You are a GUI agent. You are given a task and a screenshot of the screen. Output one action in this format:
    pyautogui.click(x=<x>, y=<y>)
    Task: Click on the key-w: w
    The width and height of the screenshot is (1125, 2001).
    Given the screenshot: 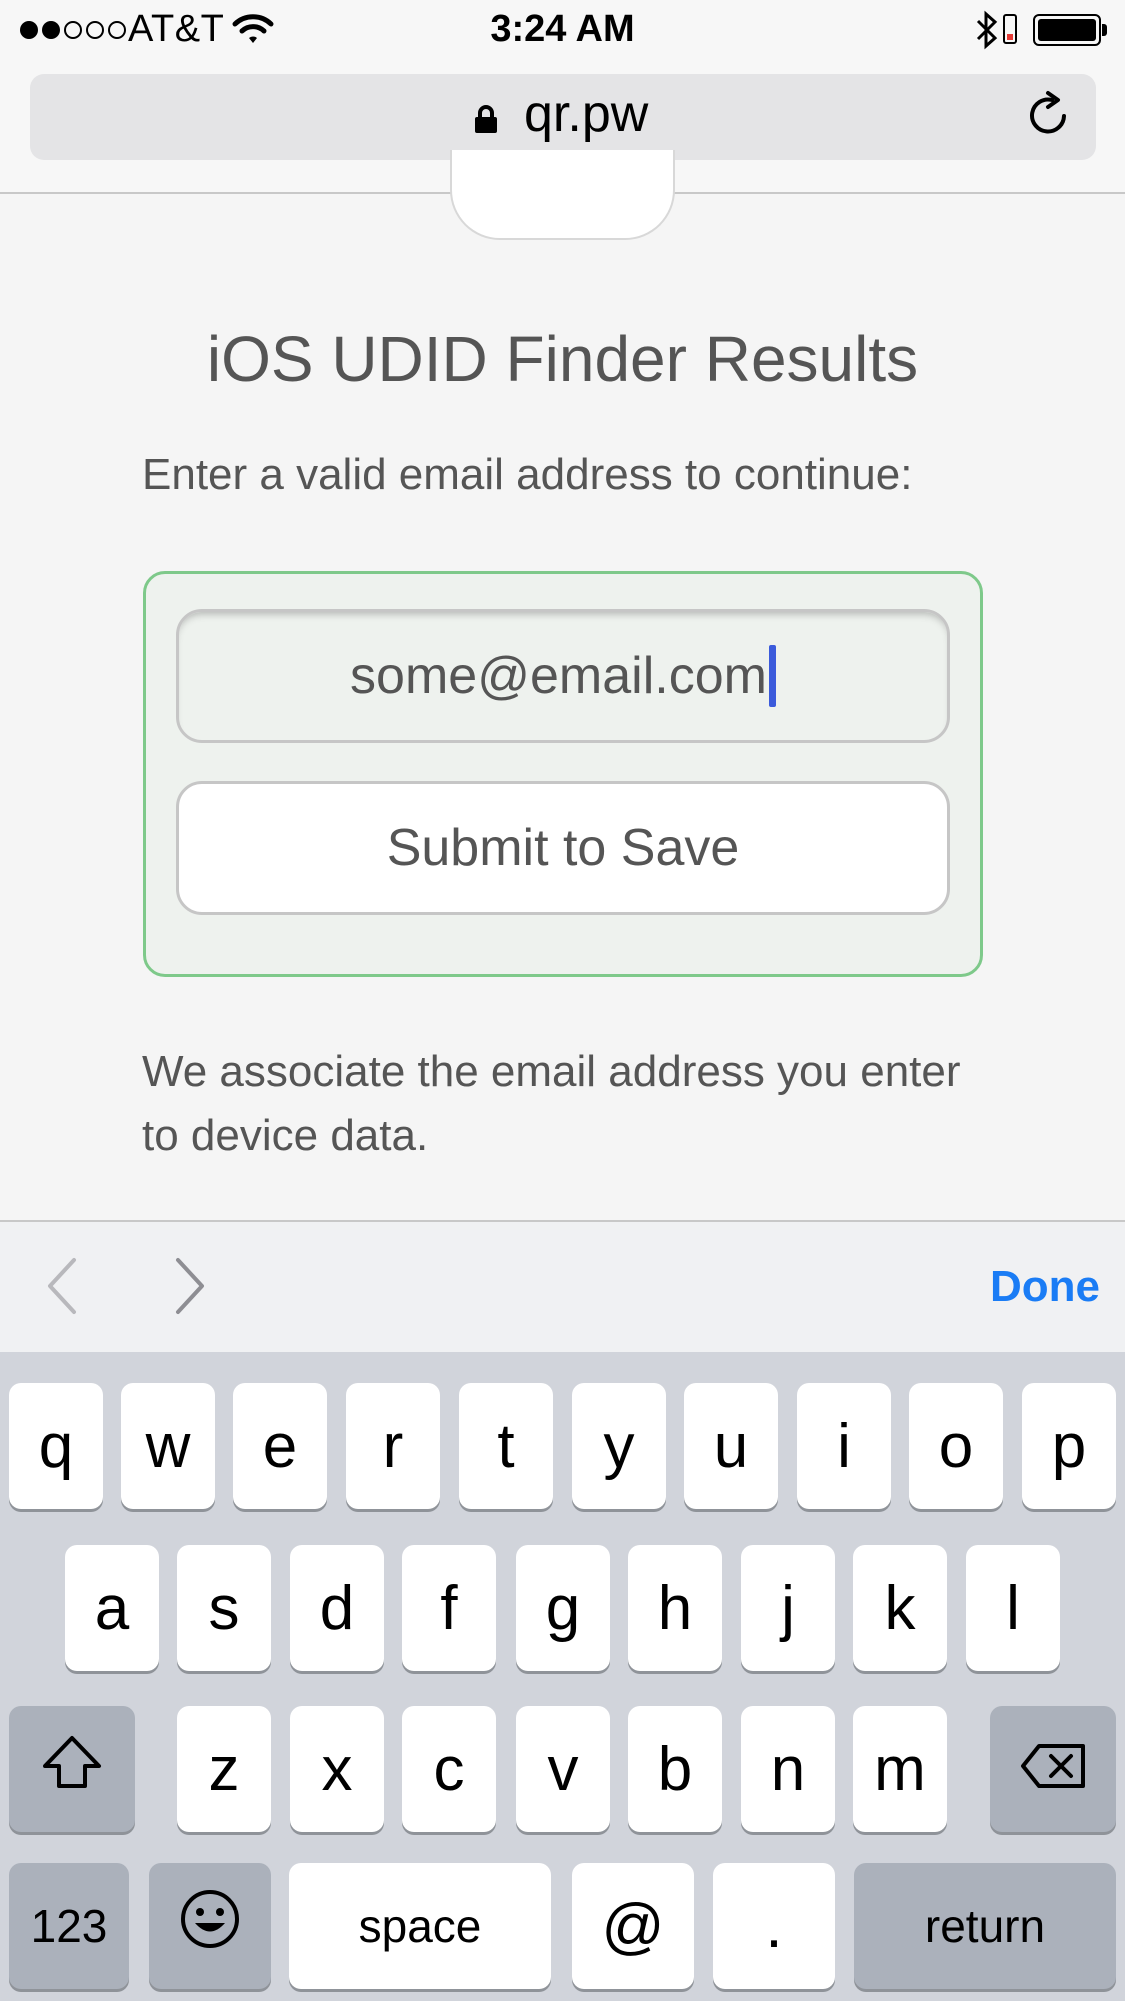 What is the action you would take?
    pyautogui.click(x=168, y=1446)
    